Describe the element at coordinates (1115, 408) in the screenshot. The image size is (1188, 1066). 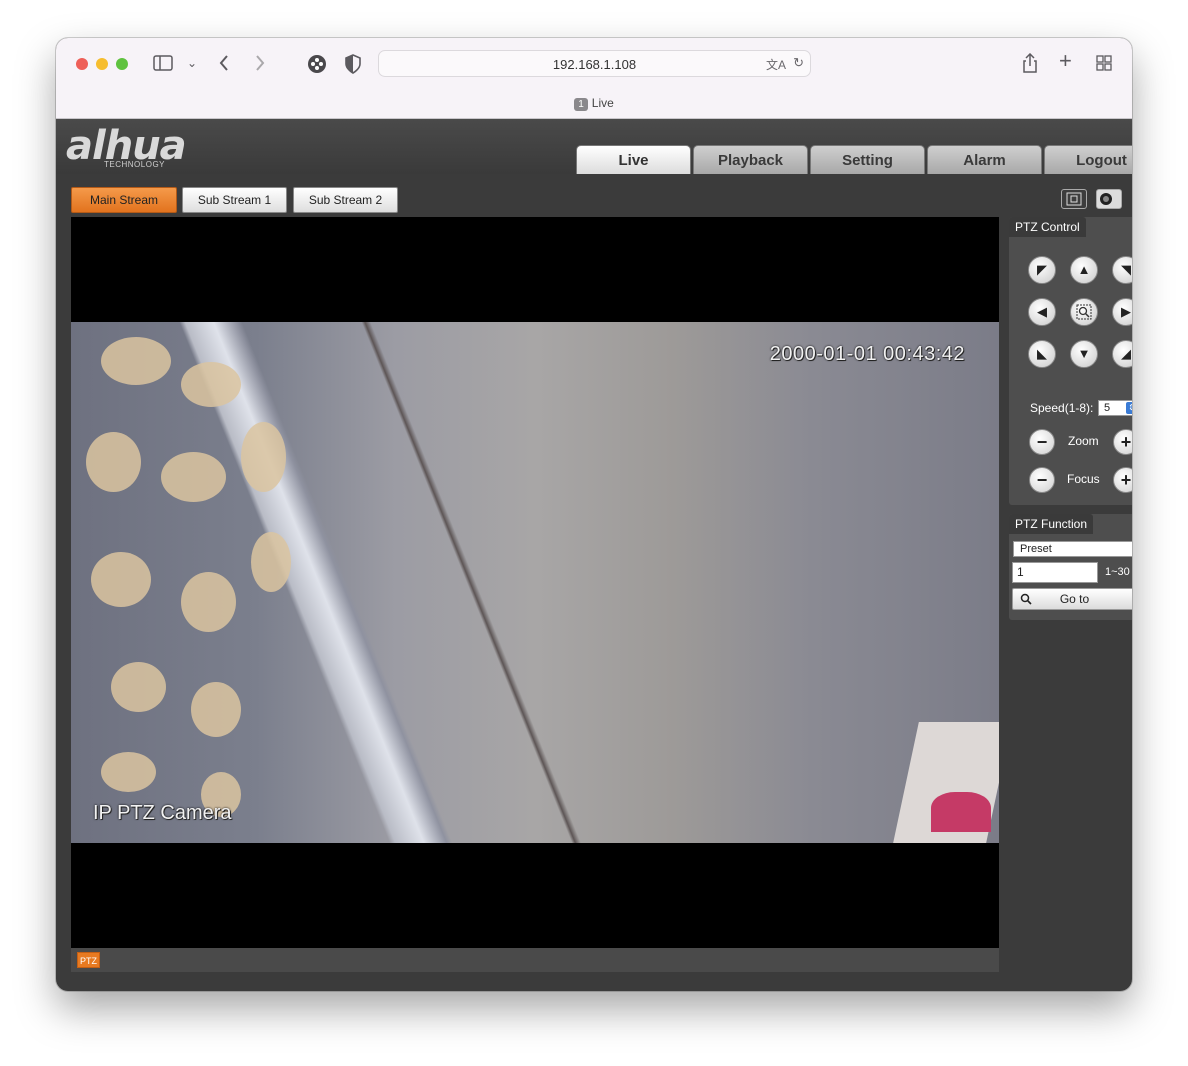
I see `speed-select: 5 ⇕` at that location.